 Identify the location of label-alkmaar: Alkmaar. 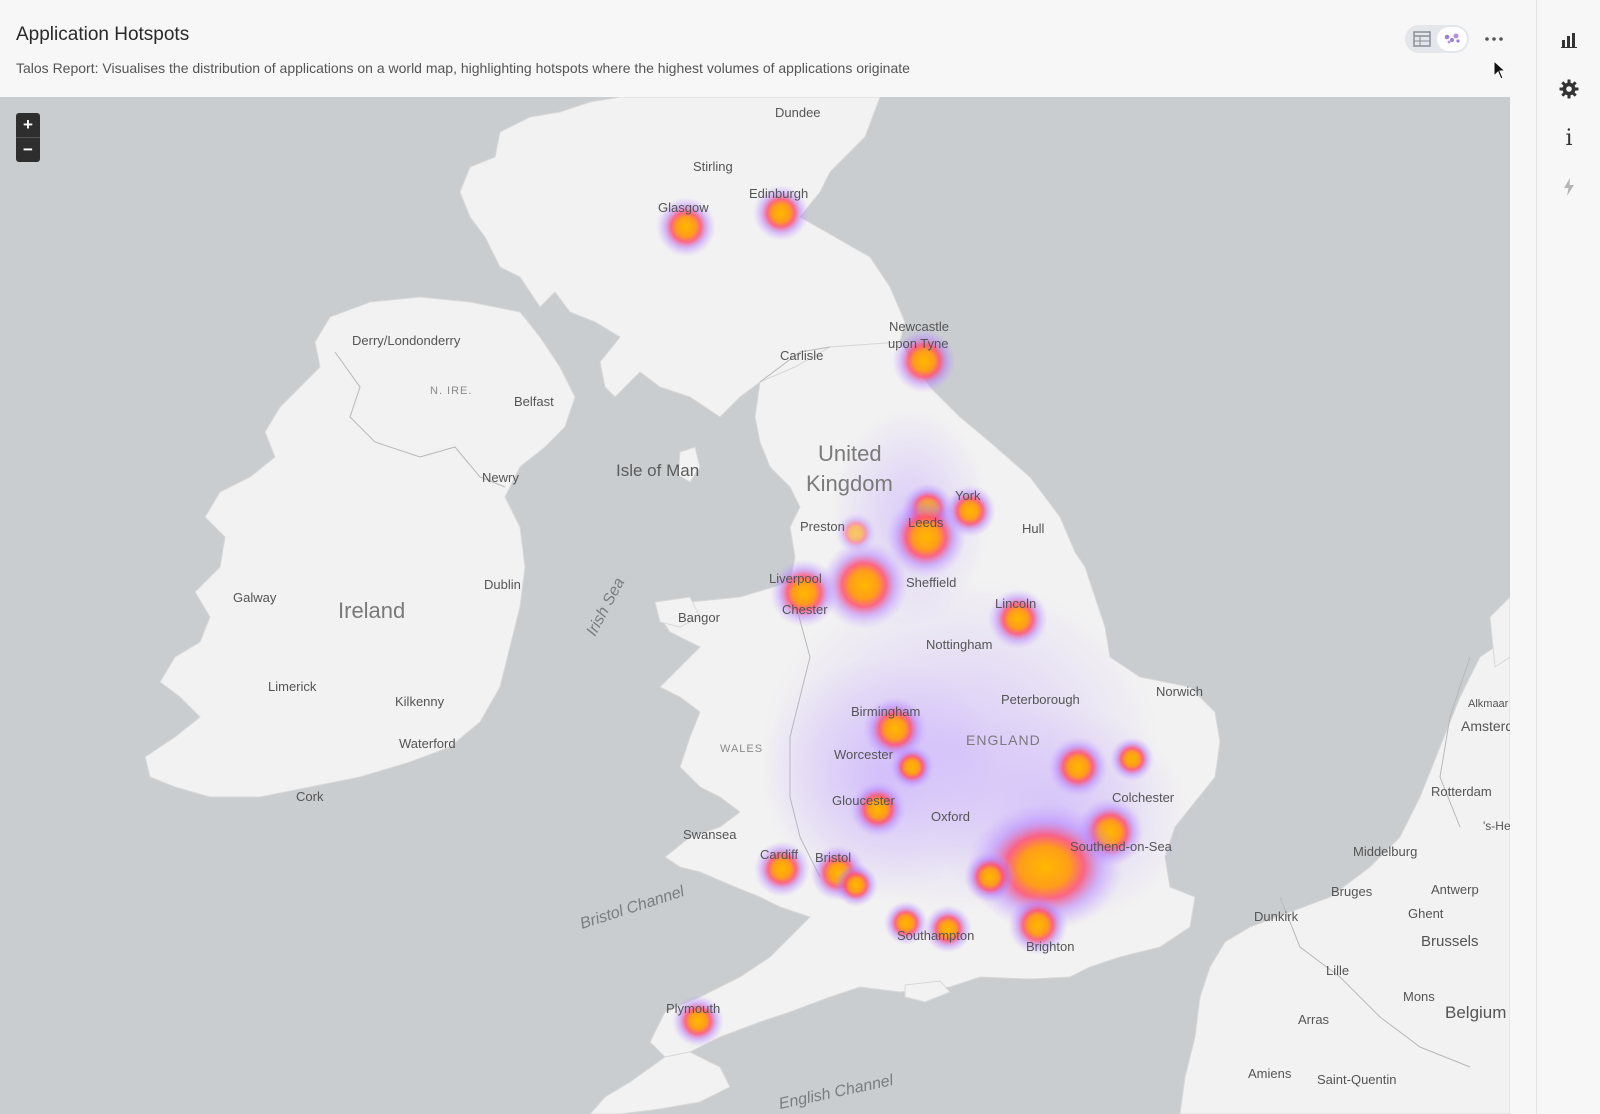
(1488, 704).